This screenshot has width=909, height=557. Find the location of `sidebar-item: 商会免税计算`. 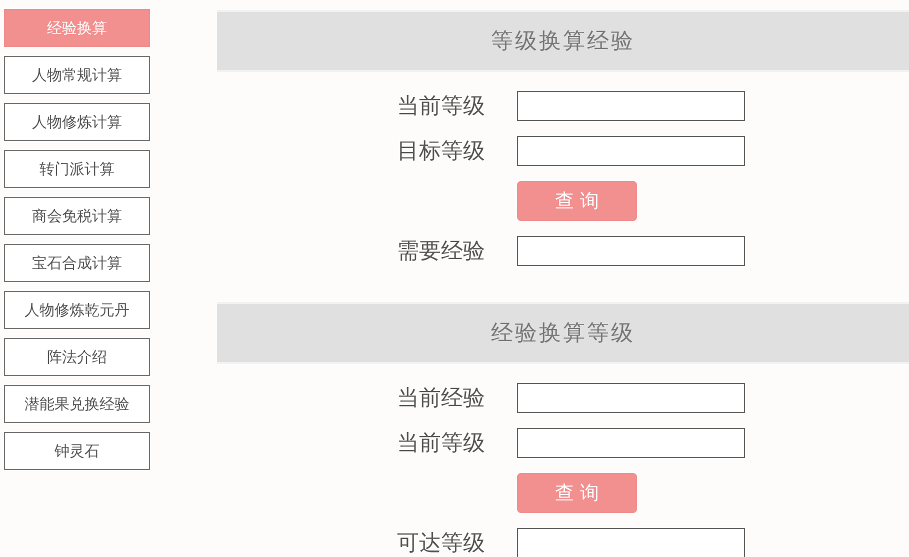

sidebar-item: 商会免税计算 is located at coordinates (77, 216).